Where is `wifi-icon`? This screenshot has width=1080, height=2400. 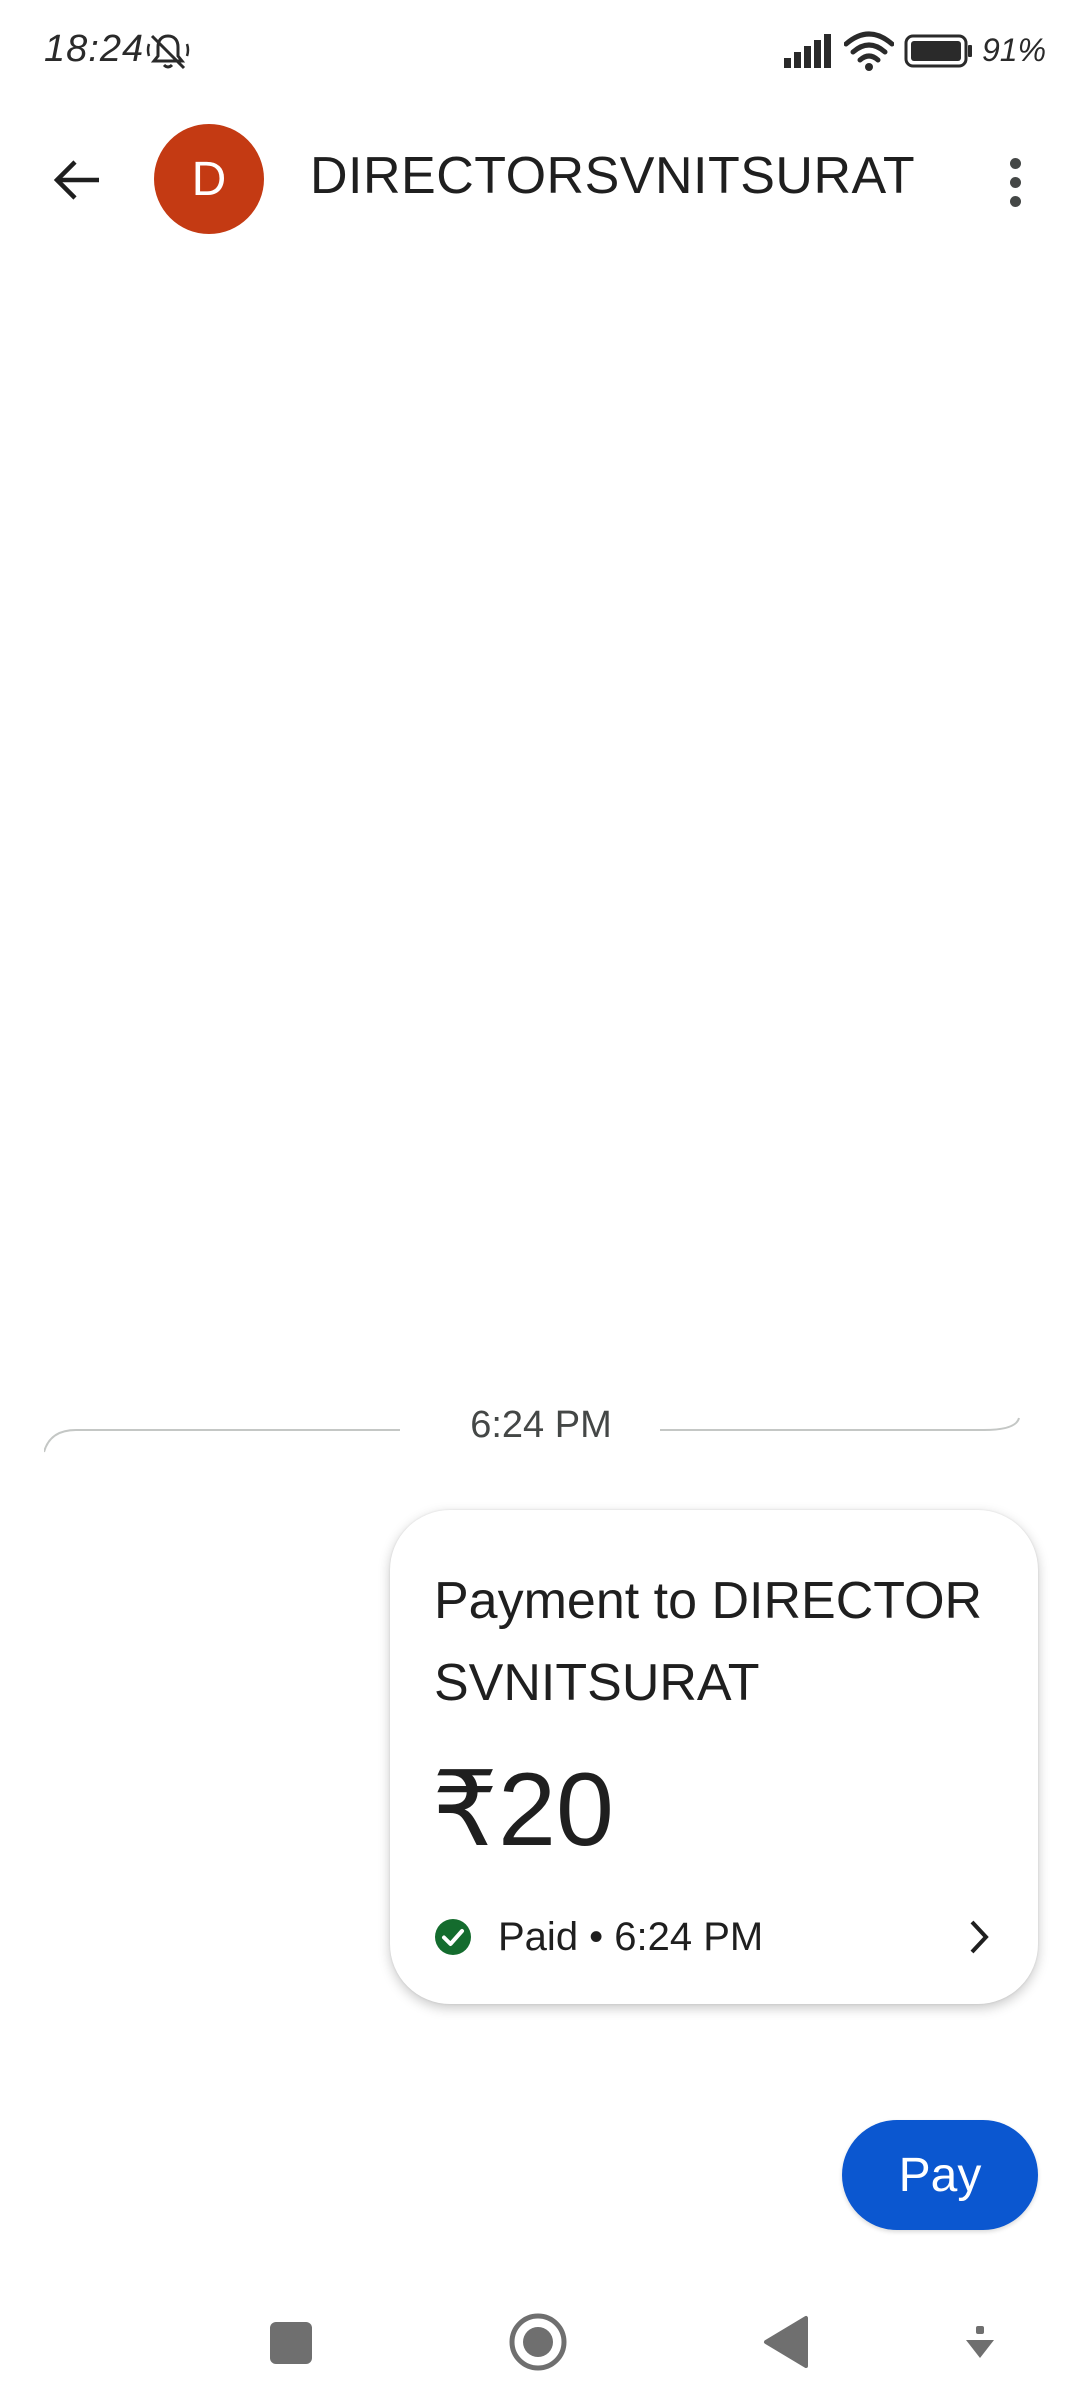
wifi-icon is located at coordinates (869, 51).